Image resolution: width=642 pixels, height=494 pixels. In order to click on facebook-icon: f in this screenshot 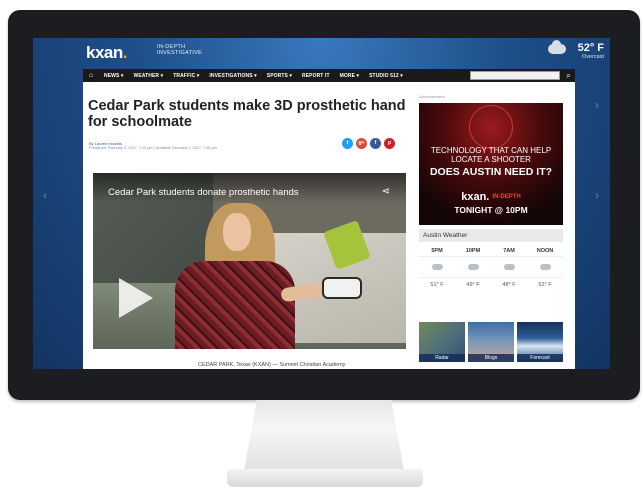, I will do `click(375, 143)`.